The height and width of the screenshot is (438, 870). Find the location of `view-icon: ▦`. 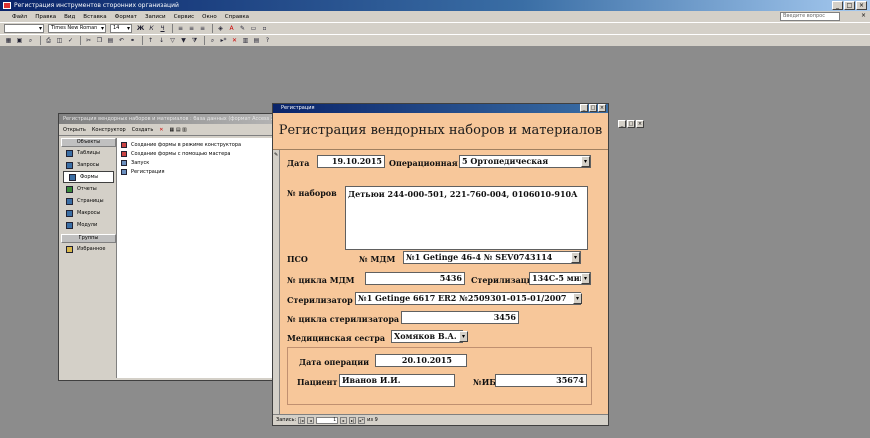

view-icon: ▦ is located at coordinates (8, 40).